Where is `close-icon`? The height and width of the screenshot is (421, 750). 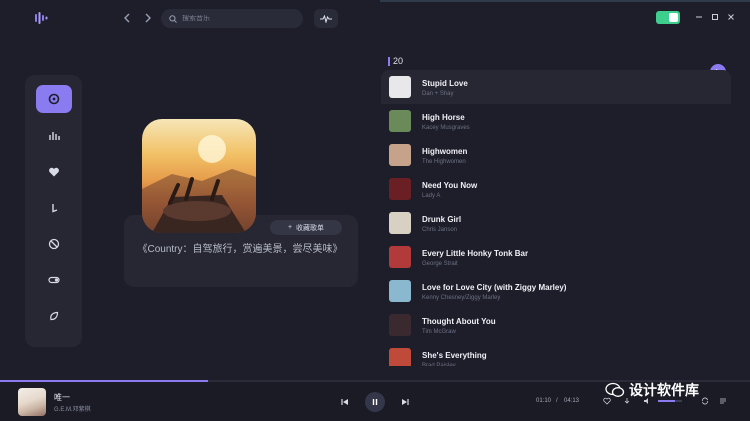
close-icon is located at coordinates (731, 17).